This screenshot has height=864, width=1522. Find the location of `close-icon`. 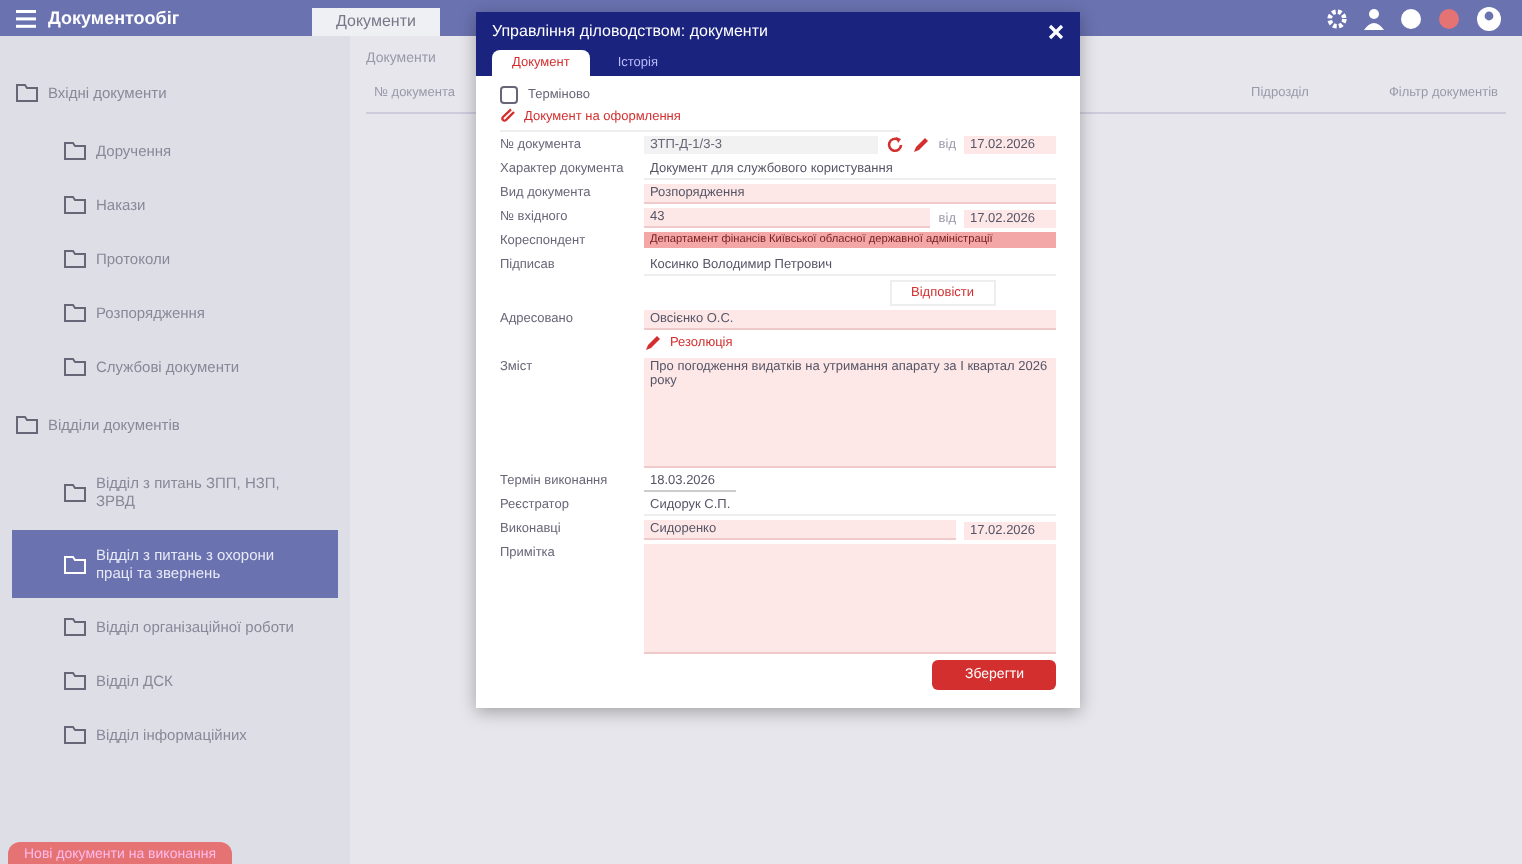

close-icon is located at coordinates (1056, 31).